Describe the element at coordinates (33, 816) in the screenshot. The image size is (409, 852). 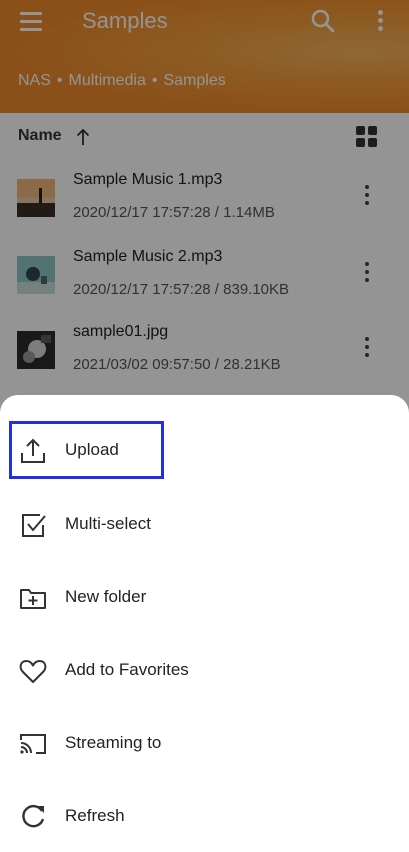
I see `refresh-icon` at that location.